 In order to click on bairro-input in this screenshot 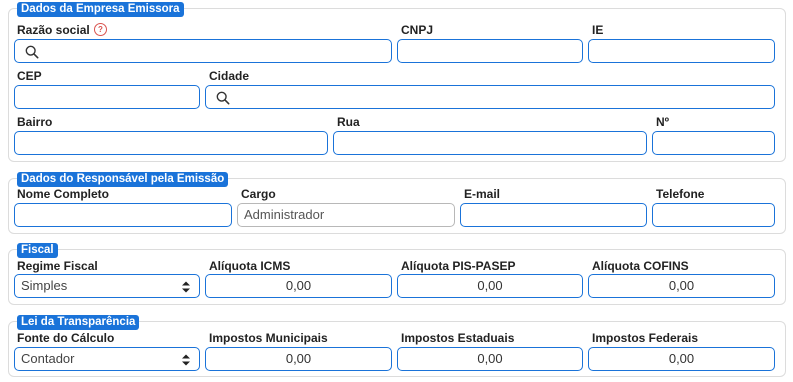, I will do `click(171, 143)`.